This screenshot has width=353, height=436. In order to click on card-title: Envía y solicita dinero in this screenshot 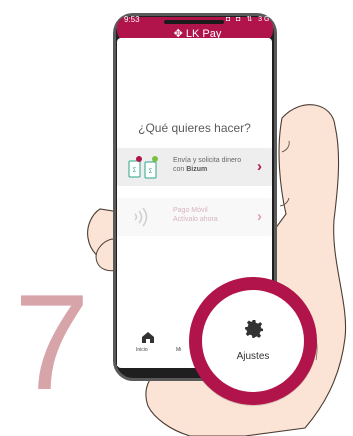, I will do `click(207, 160)`.